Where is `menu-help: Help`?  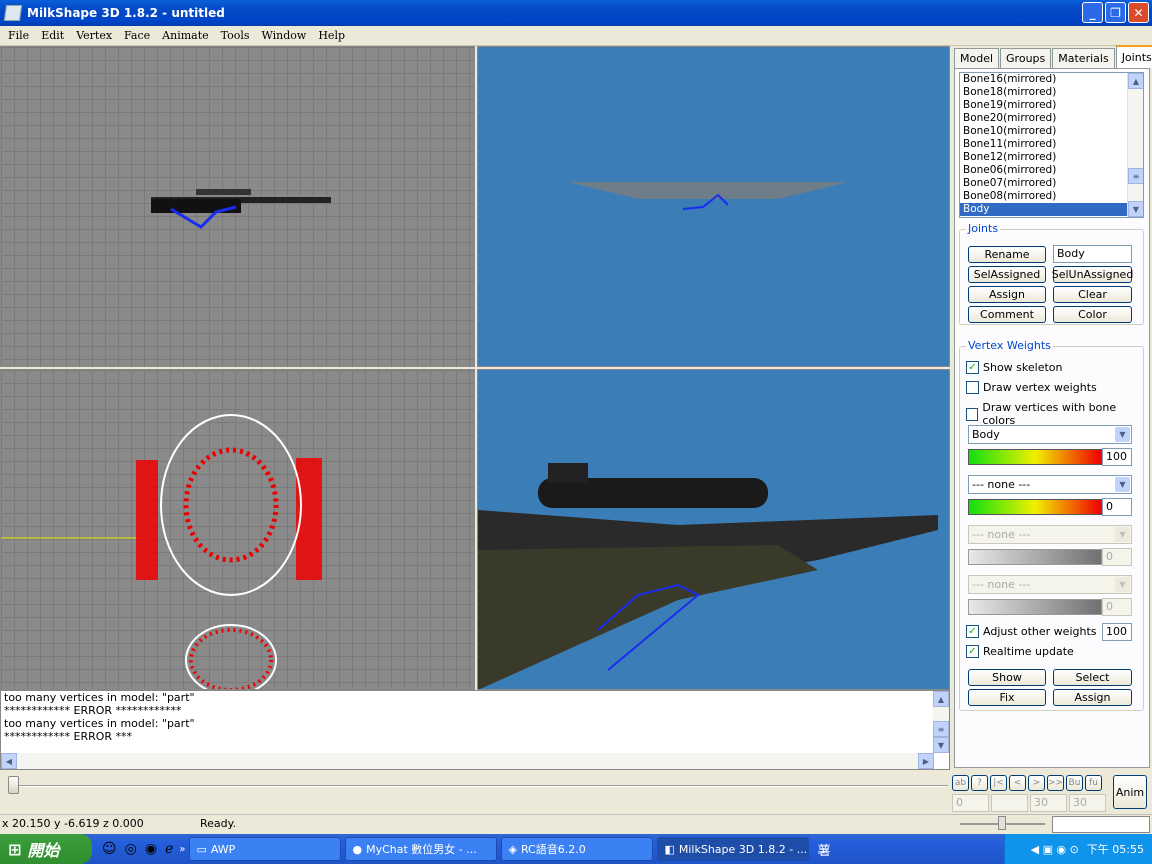 menu-help: Help is located at coordinates (331, 35).